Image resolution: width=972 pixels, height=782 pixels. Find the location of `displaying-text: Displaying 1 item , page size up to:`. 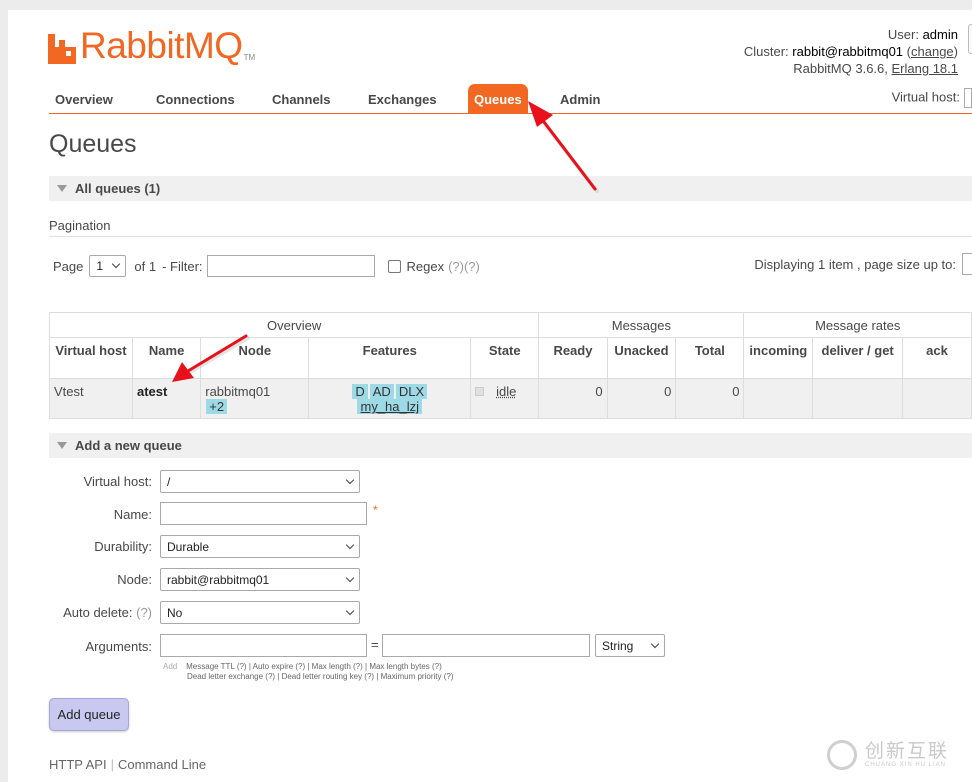

displaying-text: Displaying 1 item , page size up to: is located at coordinates (855, 264).